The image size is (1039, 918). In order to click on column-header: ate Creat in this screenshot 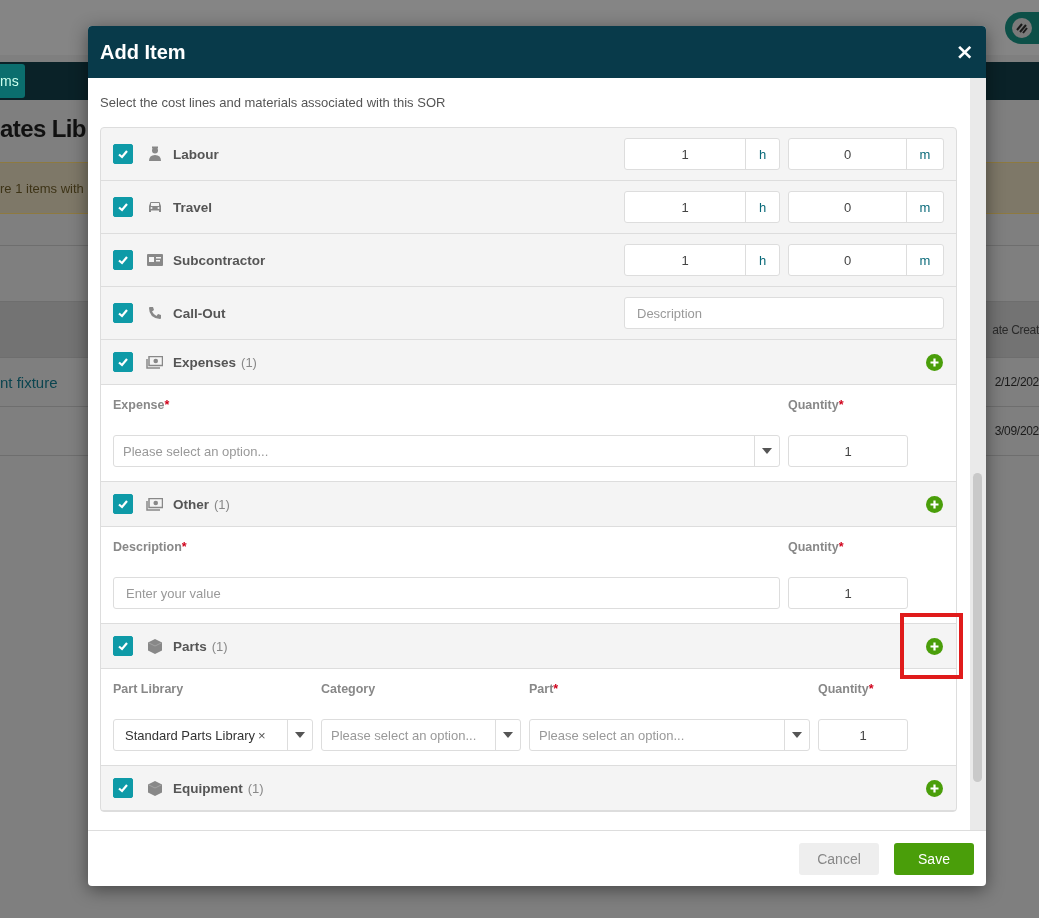, I will do `click(1015, 329)`.